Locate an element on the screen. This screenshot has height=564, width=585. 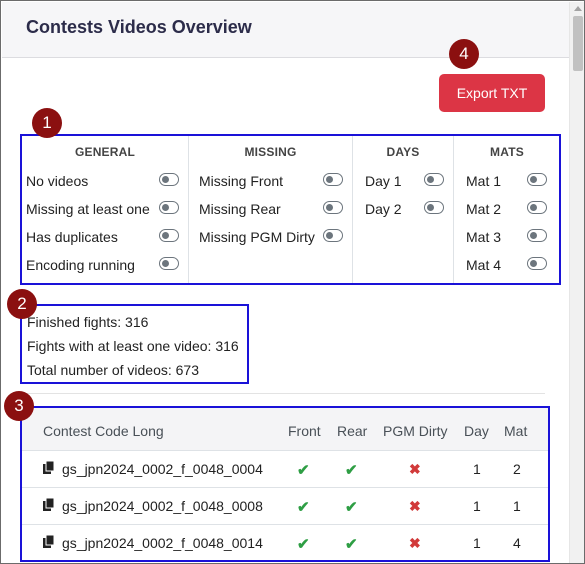
filter-row: Missing at least one is located at coordinates (105, 209).